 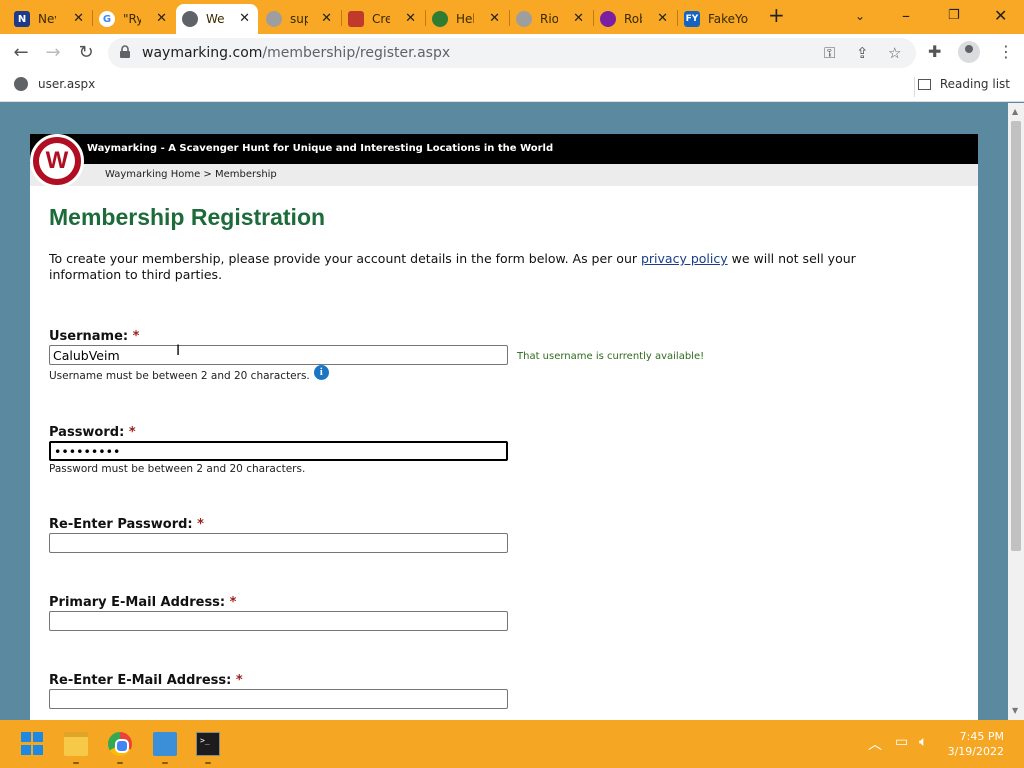 I want to click on tab-title: FakeYou, so click(x=728, y=19).